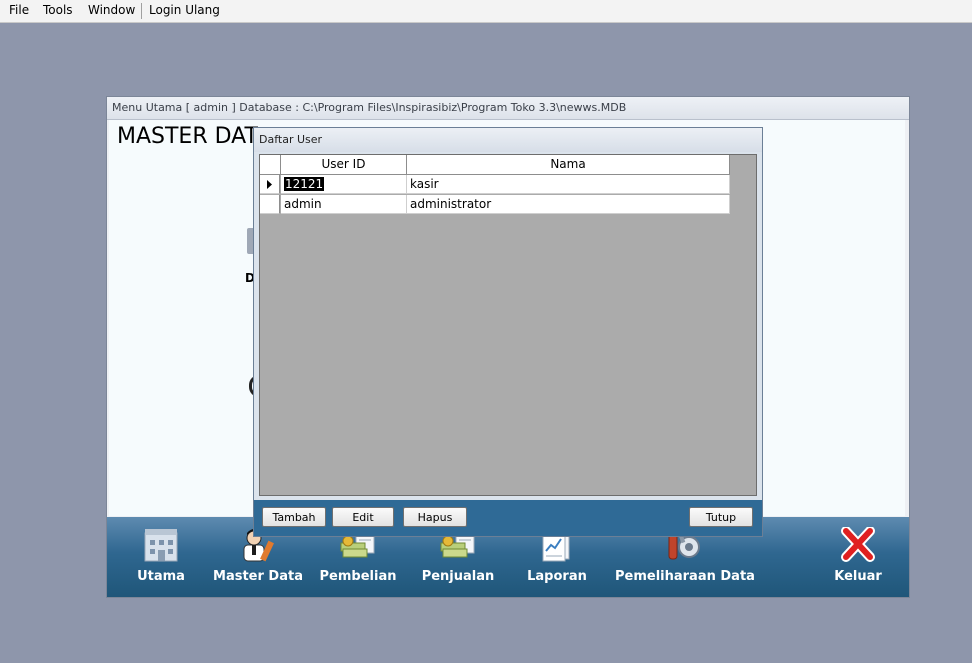  I want to click on table-cell-nama: kasir, so click(568, 184).